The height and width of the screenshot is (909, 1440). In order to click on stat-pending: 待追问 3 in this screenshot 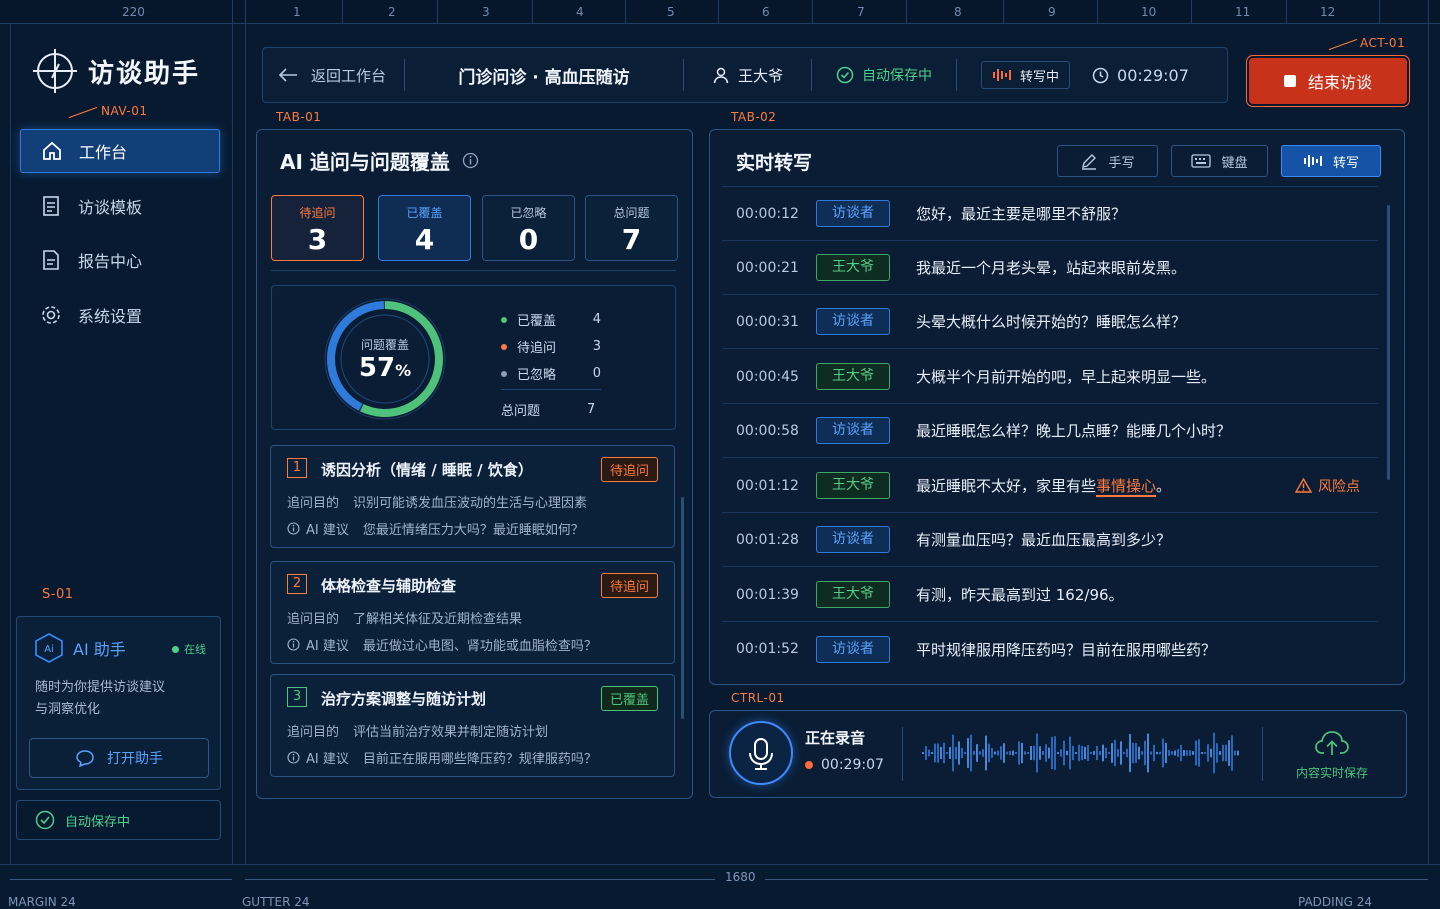, I will do `click(317, 228)`.